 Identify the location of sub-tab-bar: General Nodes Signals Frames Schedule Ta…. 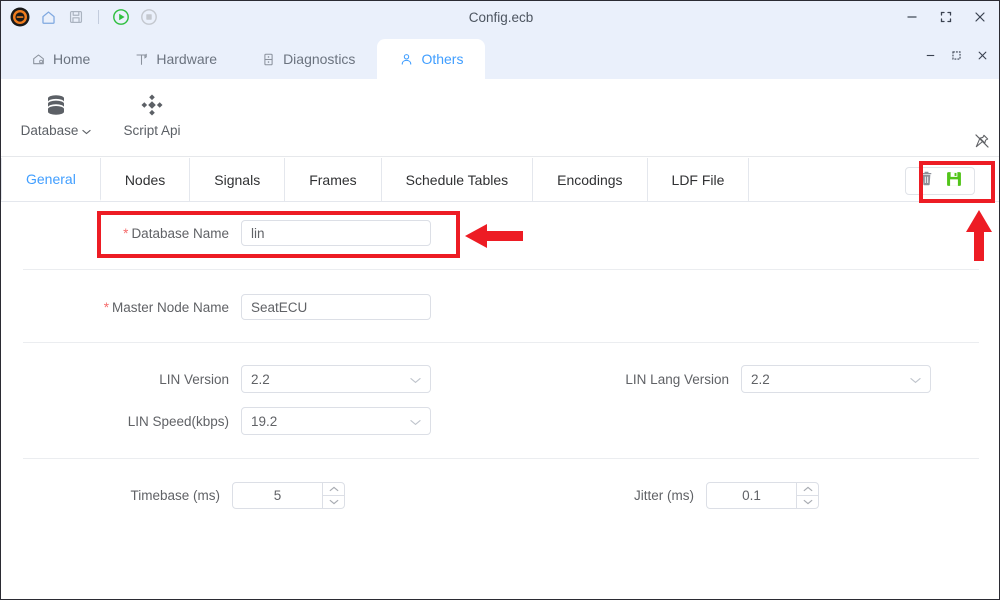
(500, 180).